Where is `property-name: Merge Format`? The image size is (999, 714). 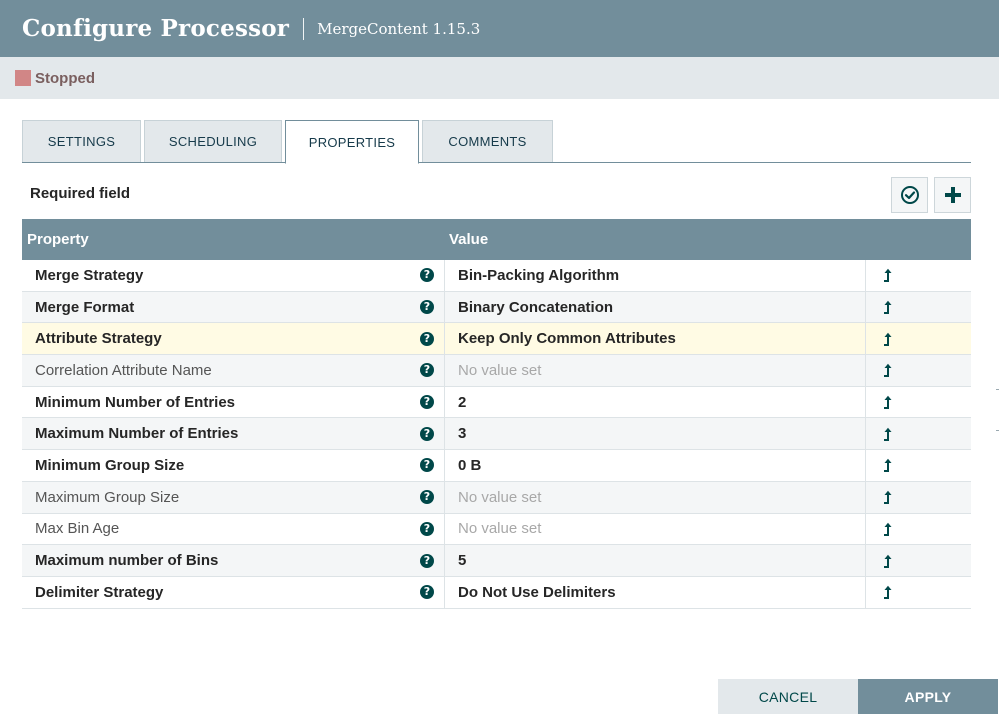 property-name: Merge Format is located at coordinates (85, 307).